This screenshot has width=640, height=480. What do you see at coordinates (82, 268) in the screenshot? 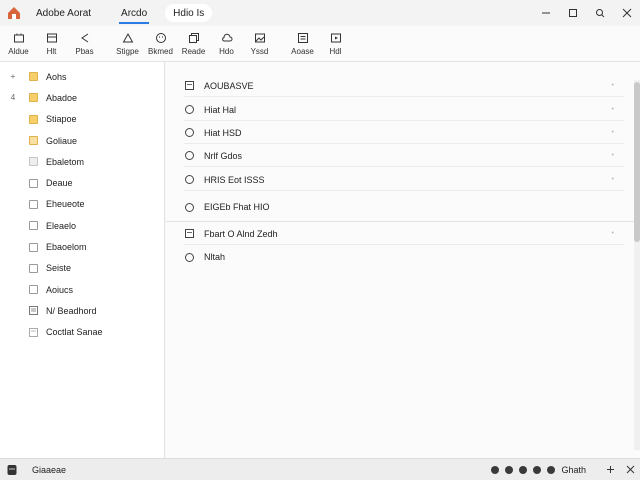
I see `sidebar-item-9: Seiste` at bounding box center [82, 268].